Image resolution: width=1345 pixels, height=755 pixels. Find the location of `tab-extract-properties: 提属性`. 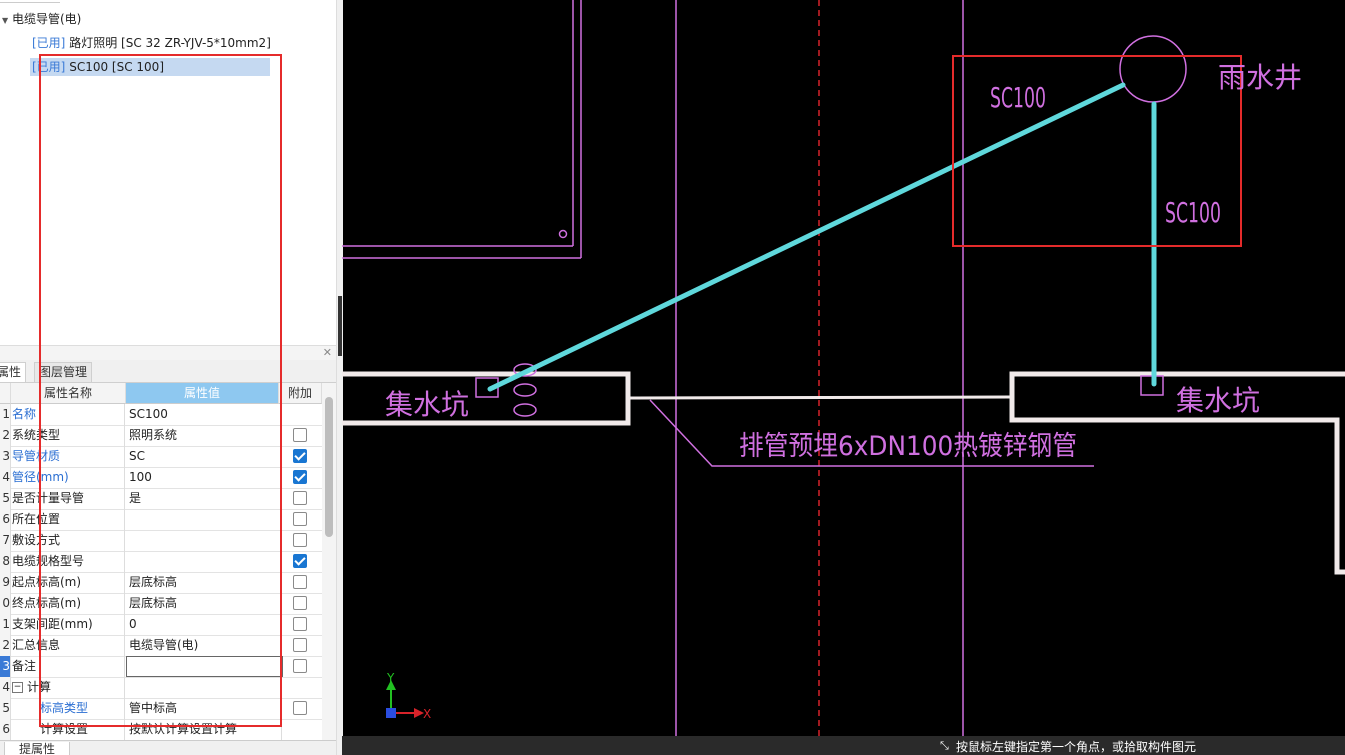

tab-extract-properties: 提属性 is located at coordinates (37, 748).